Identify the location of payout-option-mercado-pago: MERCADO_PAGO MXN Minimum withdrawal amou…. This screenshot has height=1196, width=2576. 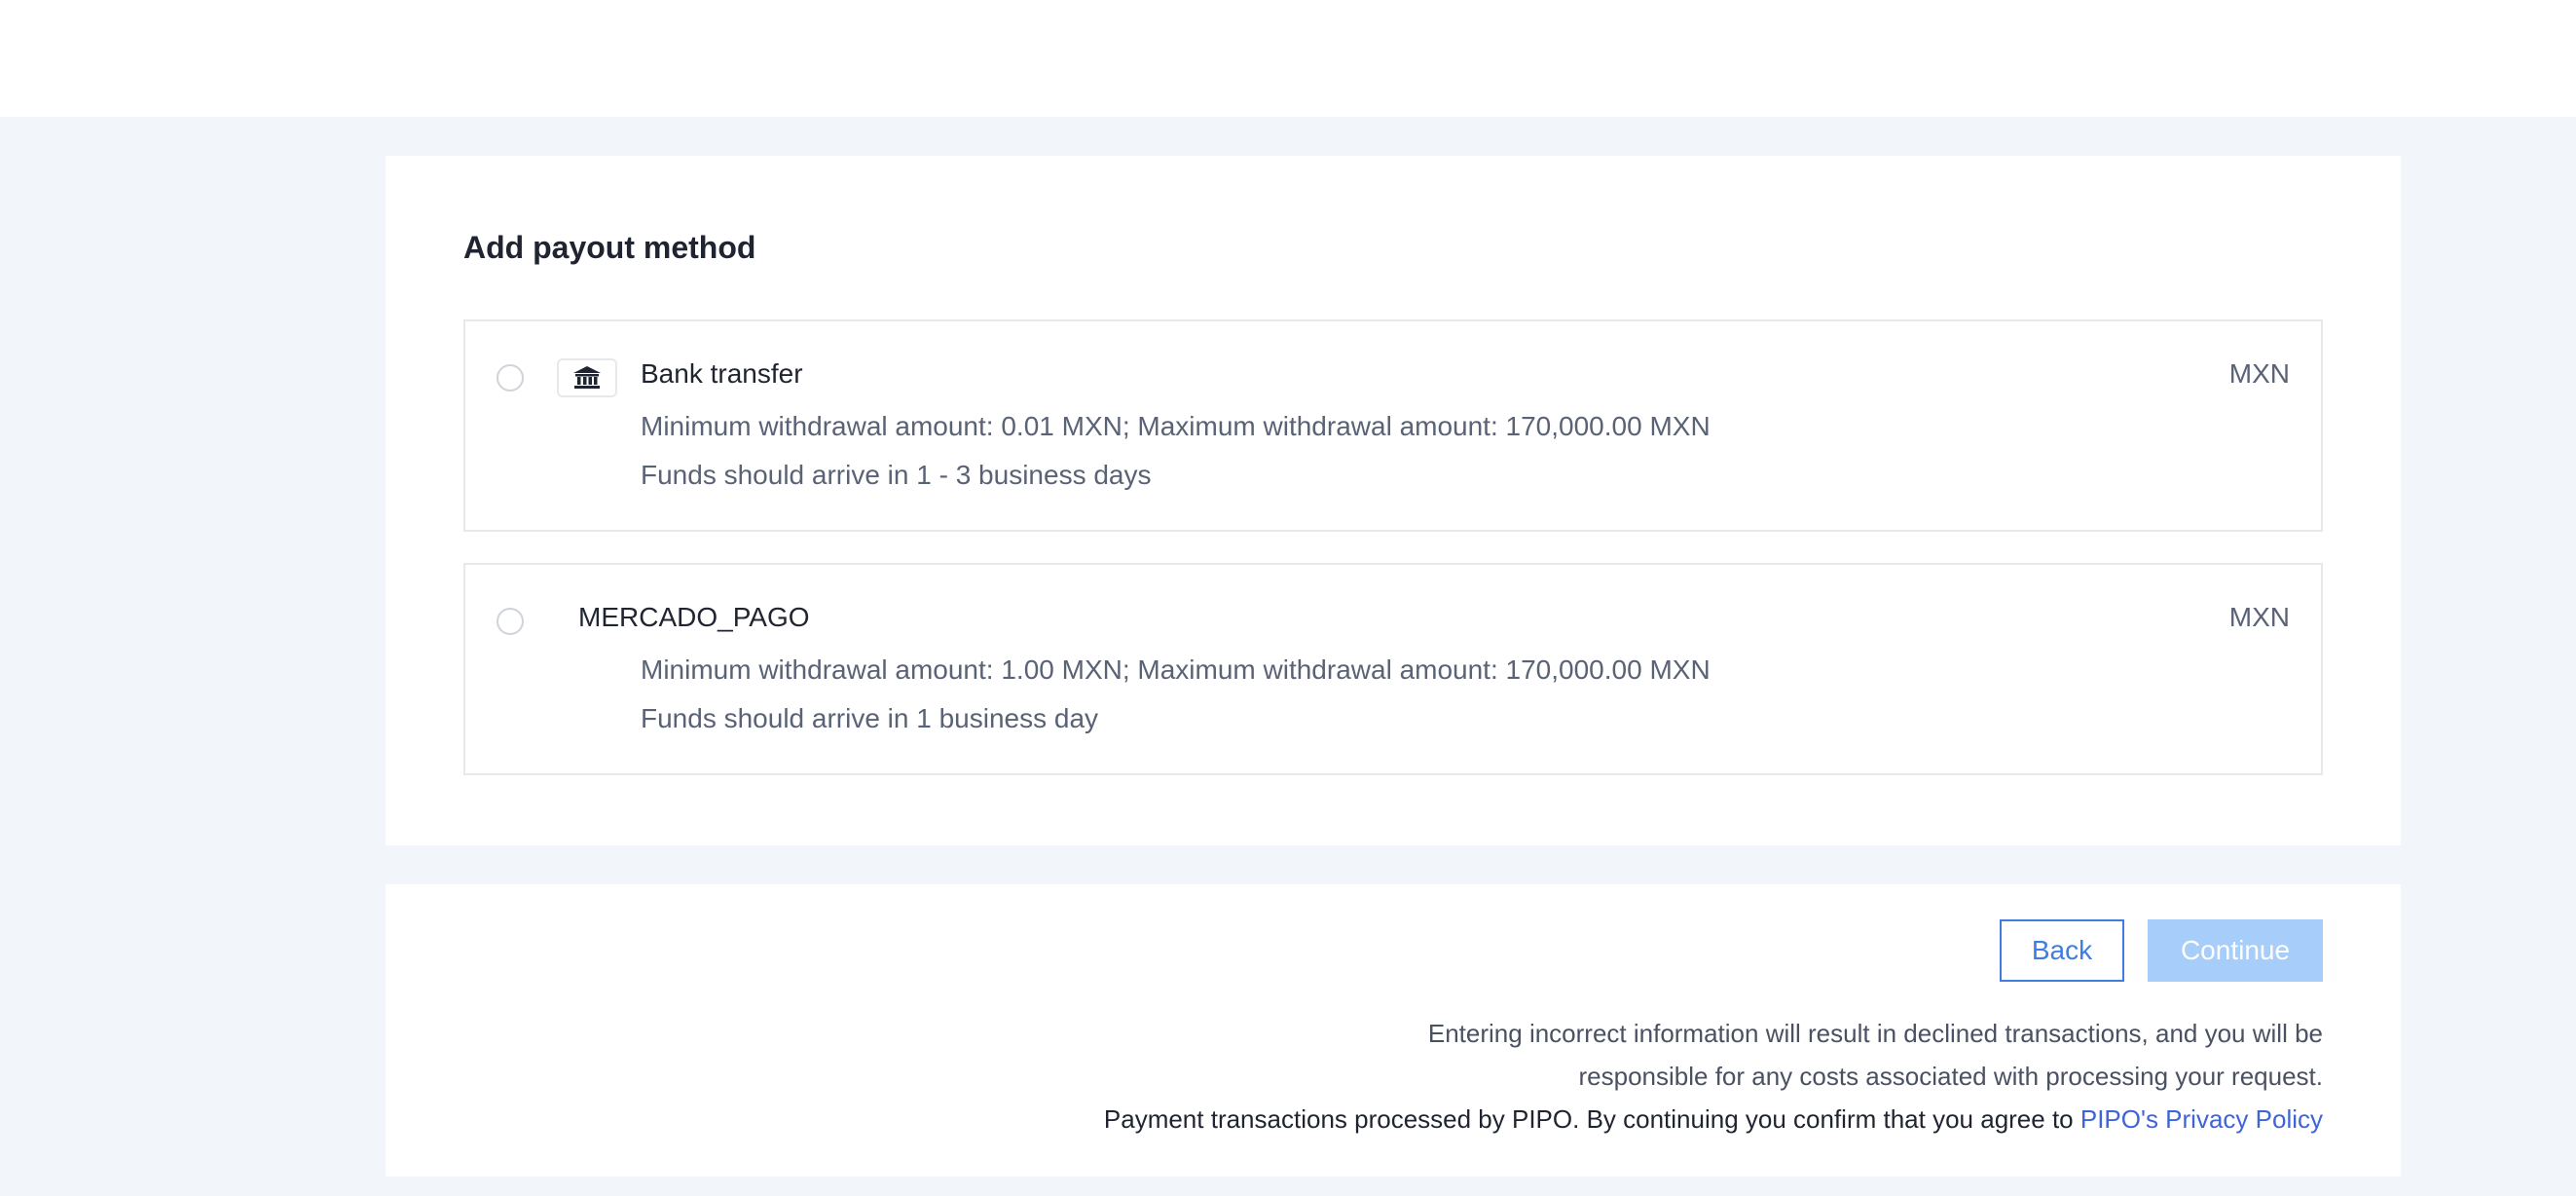
(1393, 669).